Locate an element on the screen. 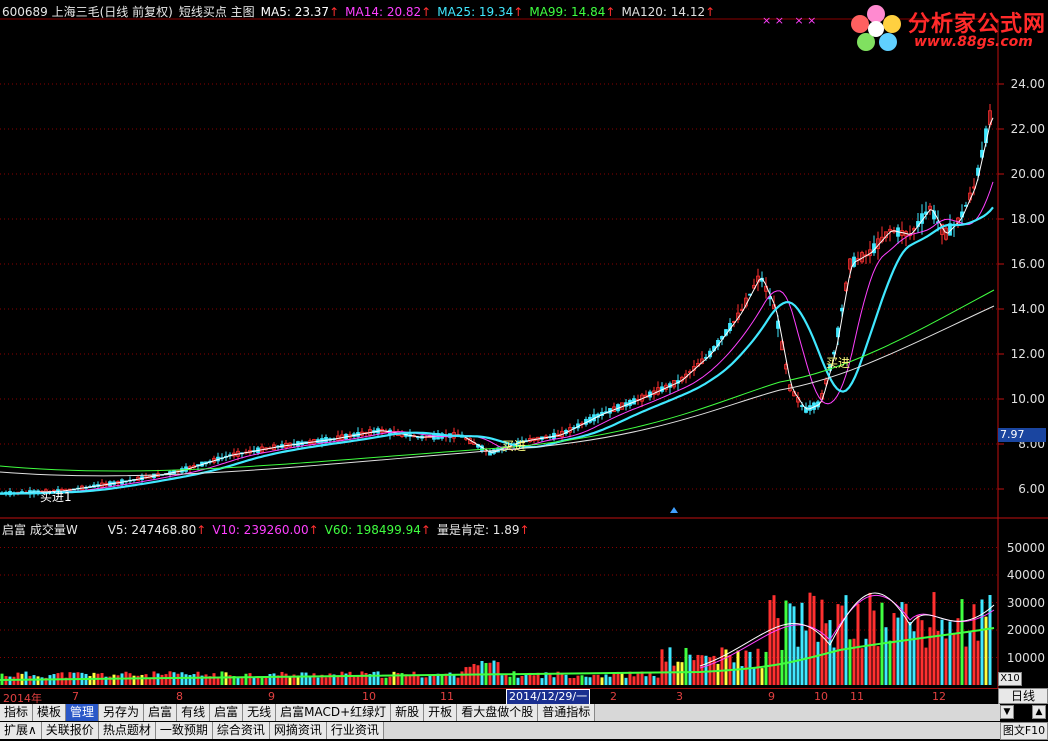 The image size is (1048, 741). tab-qifu-2: 启富 is located at coordinates (227, 712).